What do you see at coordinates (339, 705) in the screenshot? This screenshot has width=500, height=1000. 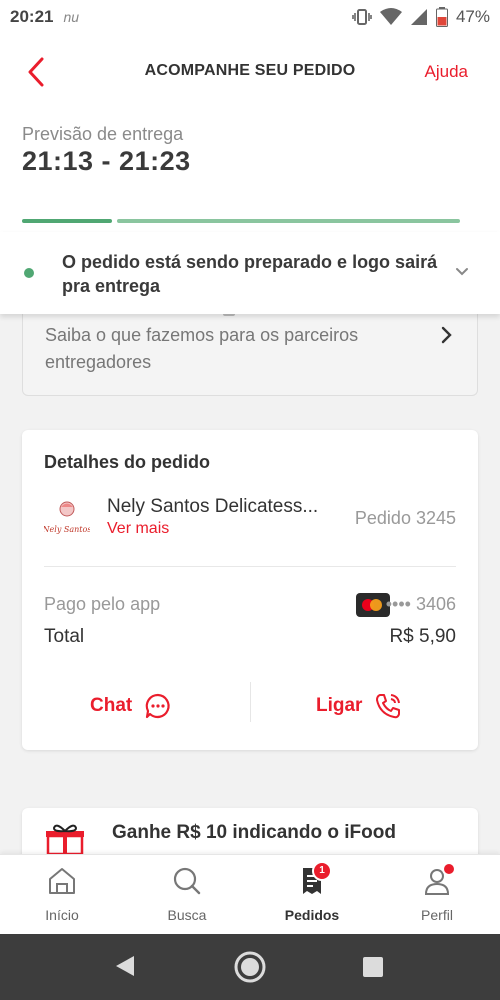 I see `call-label: Ligar` at bounding box center [339, 705].